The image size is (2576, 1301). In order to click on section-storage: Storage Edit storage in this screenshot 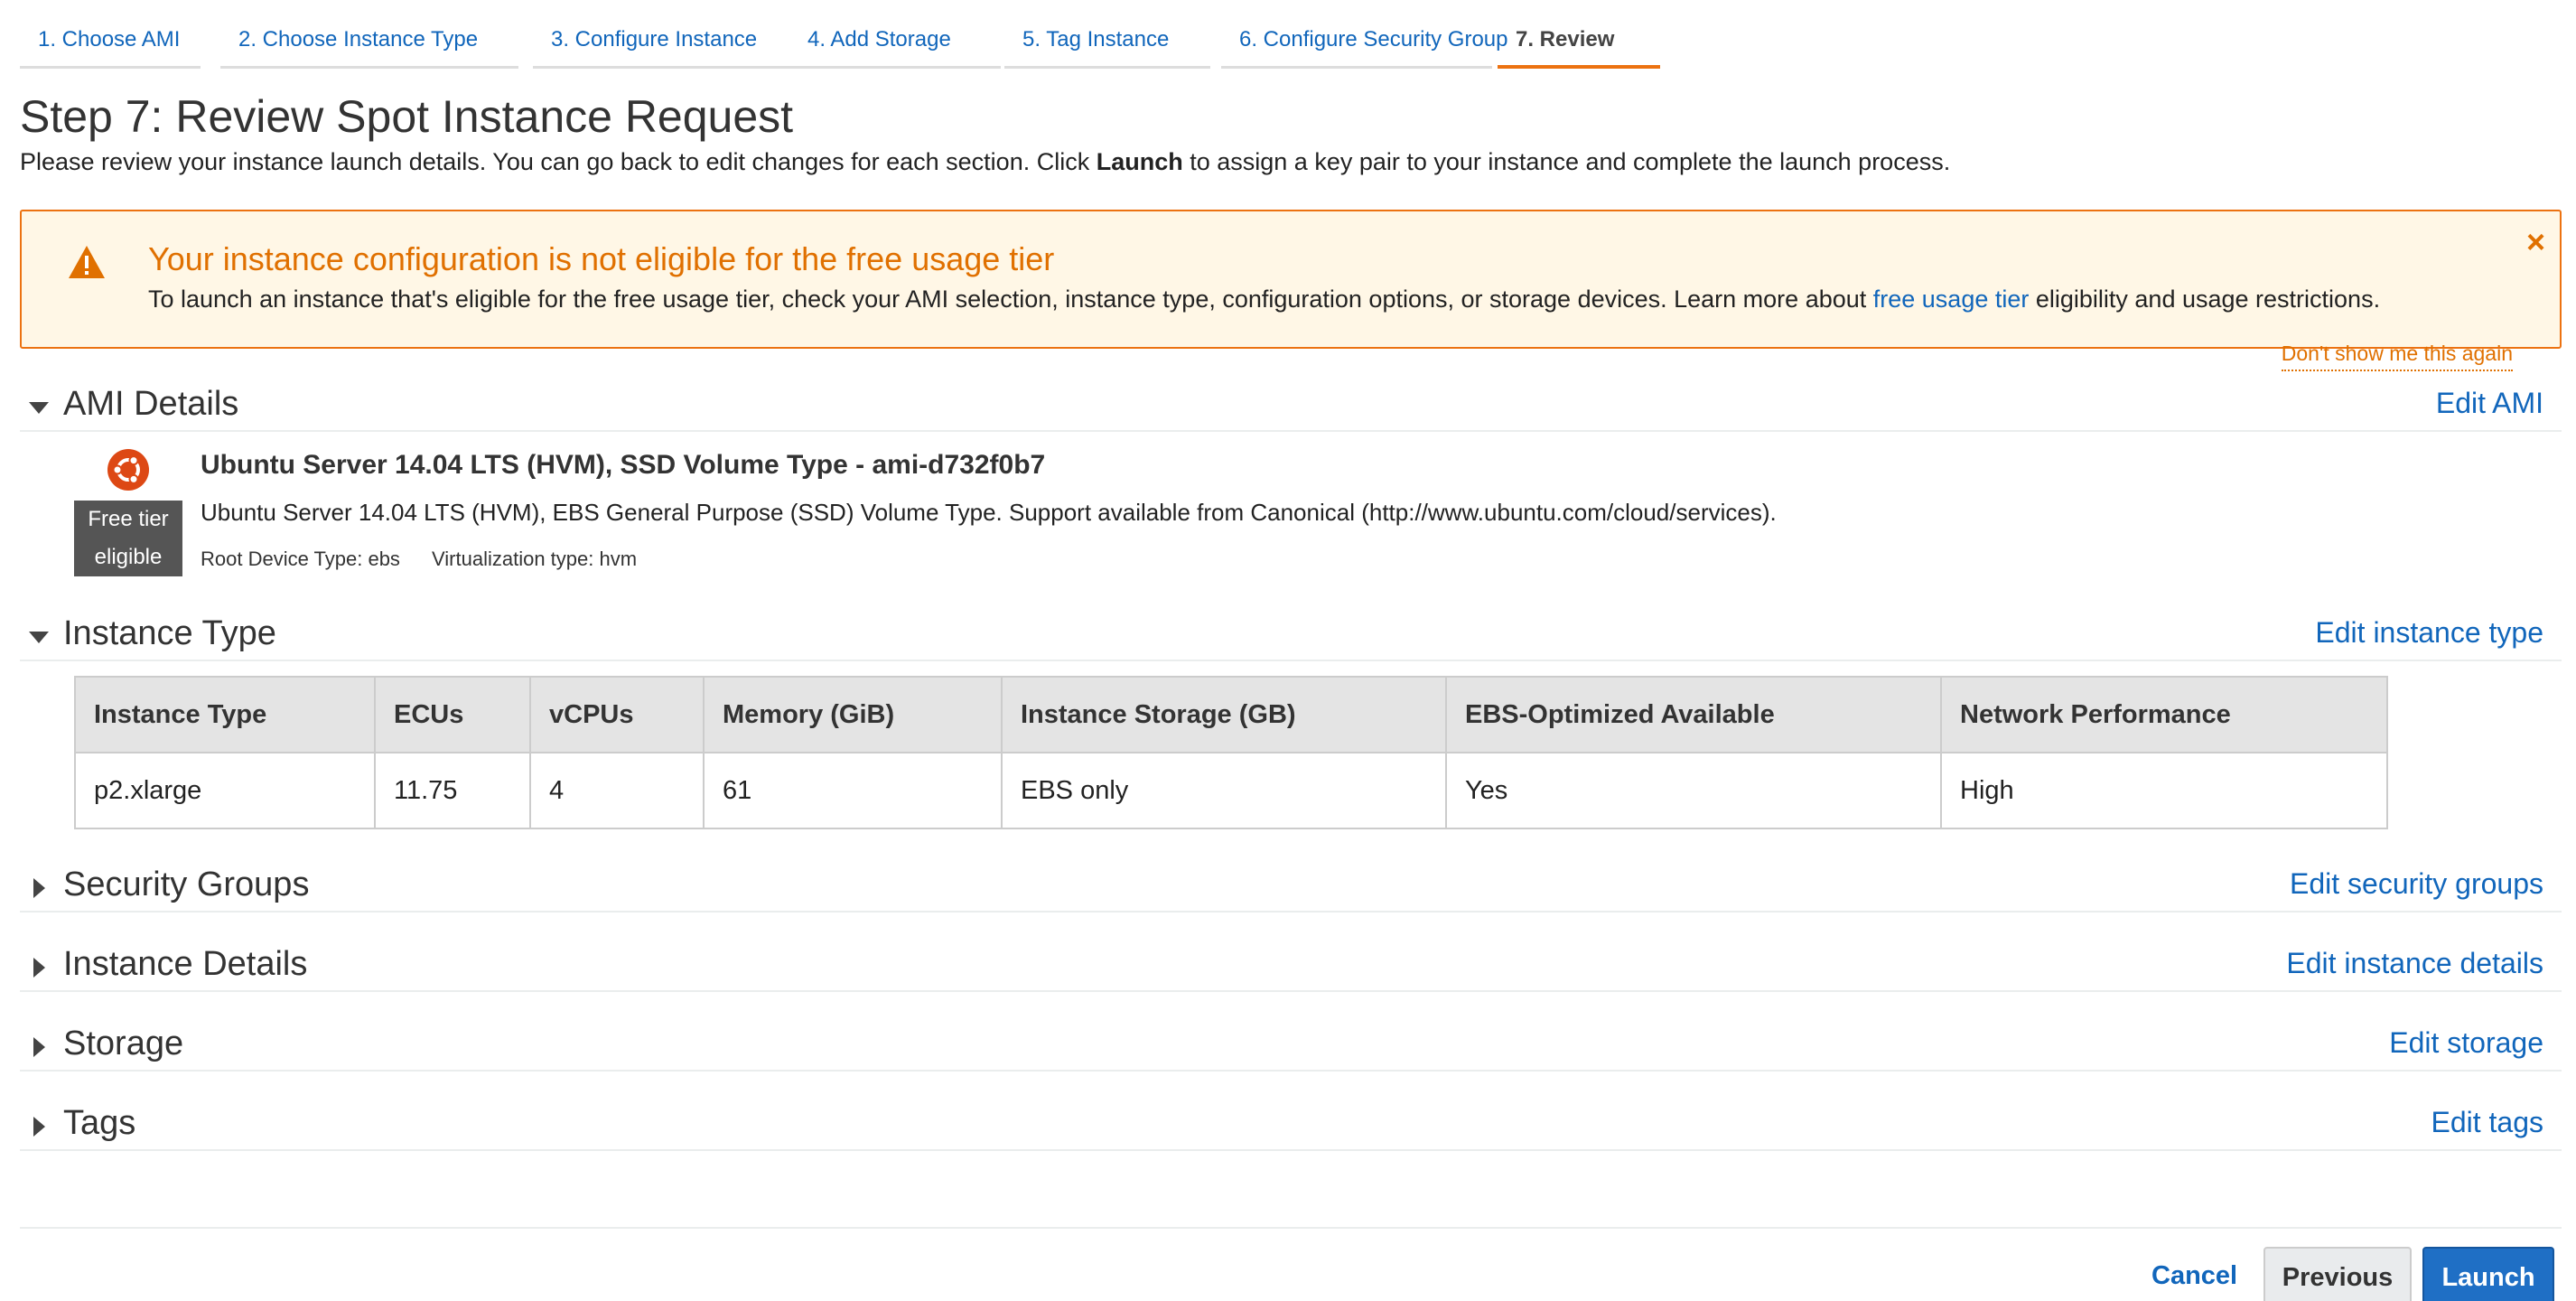, I will do `click(1291, 1045)`.